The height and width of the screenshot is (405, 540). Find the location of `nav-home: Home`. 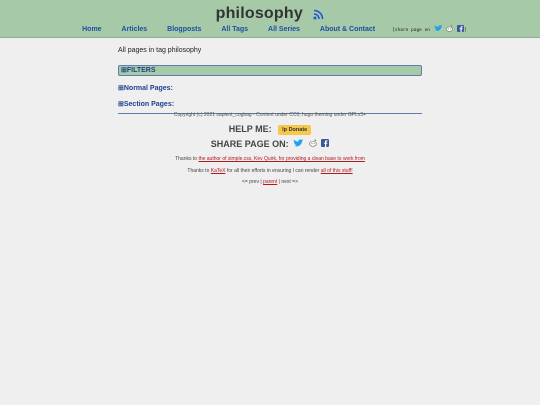

nav-home: Home is located at coordinates (91, 29).